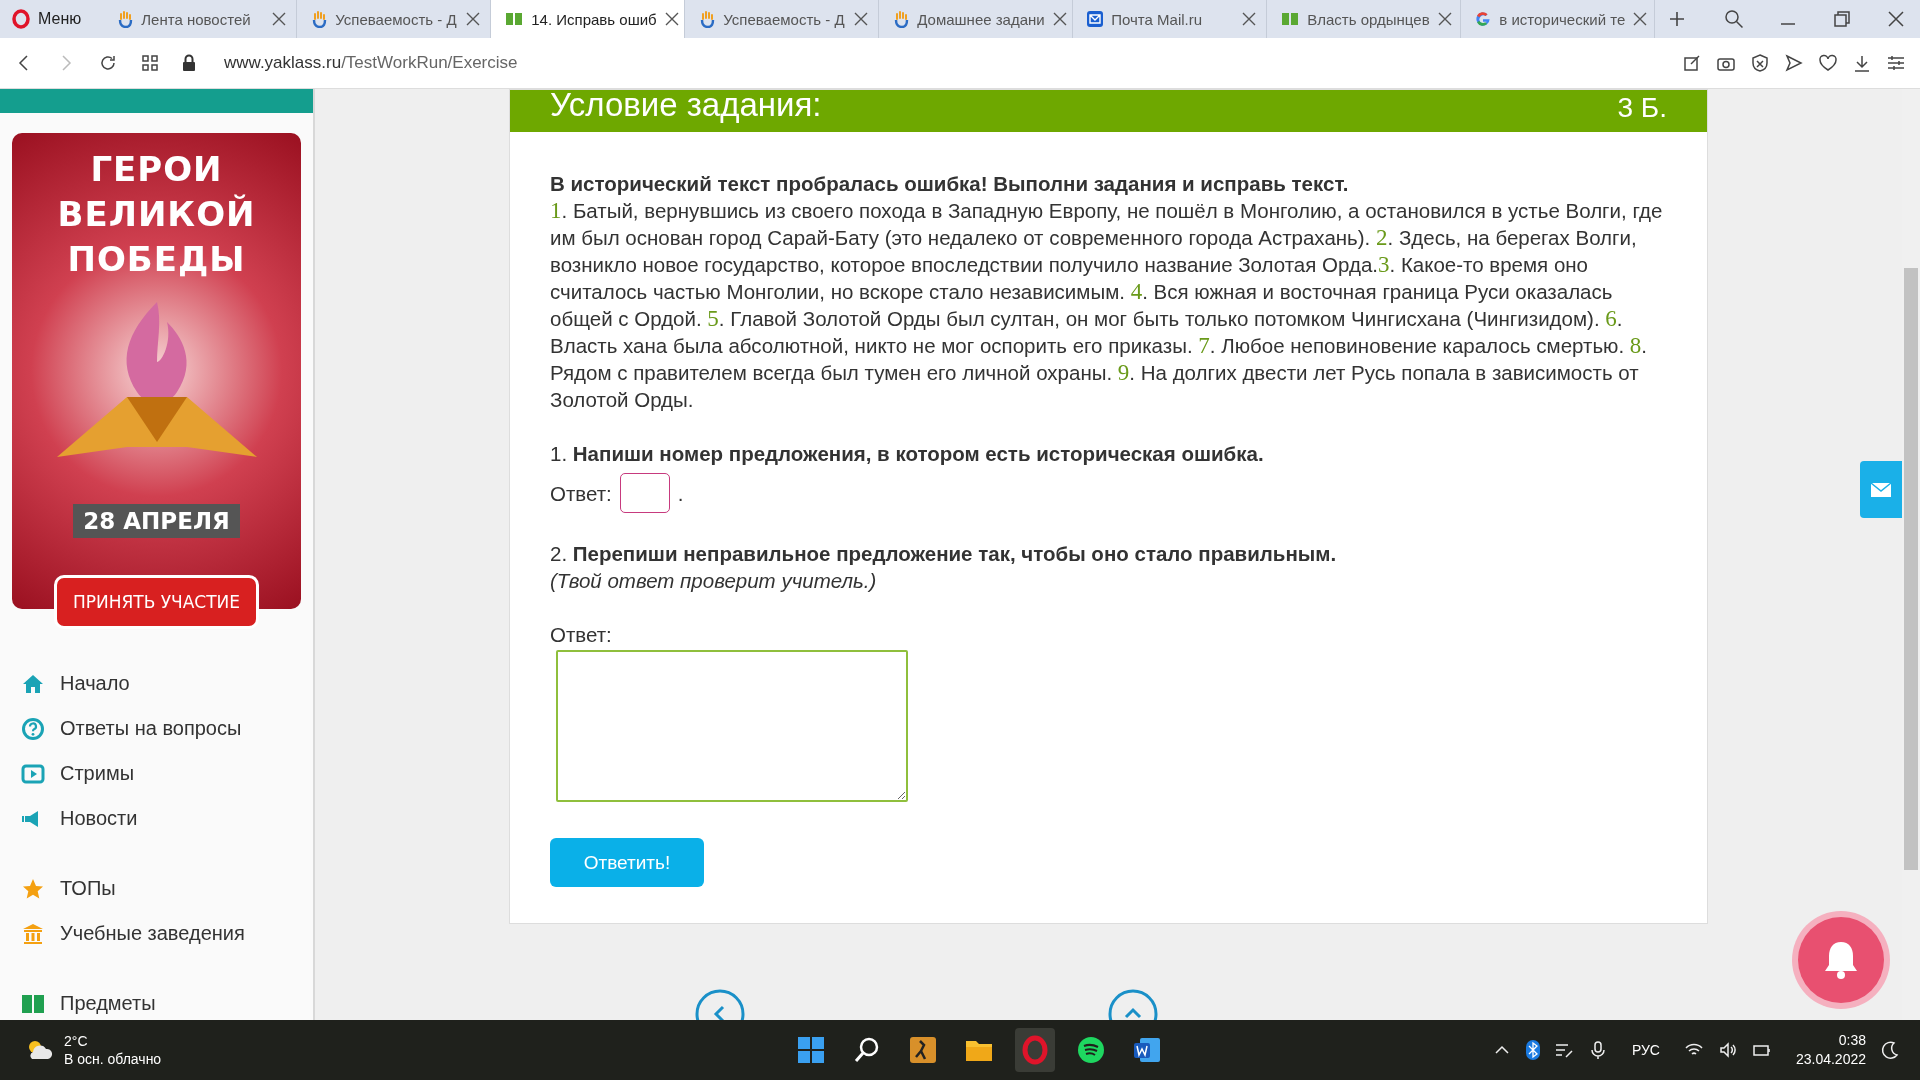 The height and width of the screenshot is (1080, 1920). What do you see at coordinates (1896, 63) in the screenshot?
I see `settings-icon` at bounding box center [1896, 63].